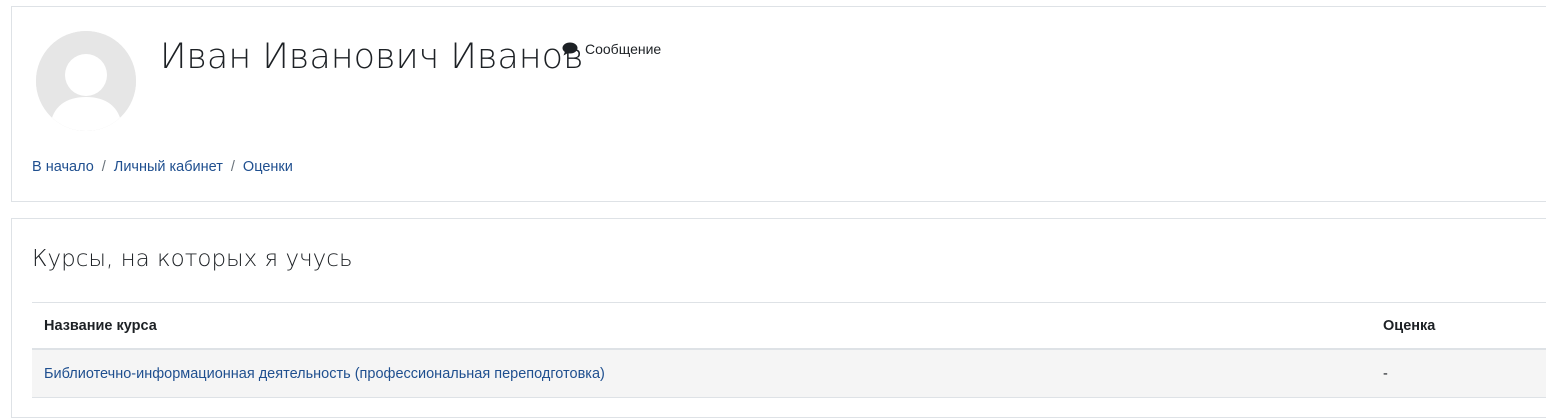 This screenshot has height=418, width=1546. I want to click on column-header-course-name: Название курса, so click(100, 326).